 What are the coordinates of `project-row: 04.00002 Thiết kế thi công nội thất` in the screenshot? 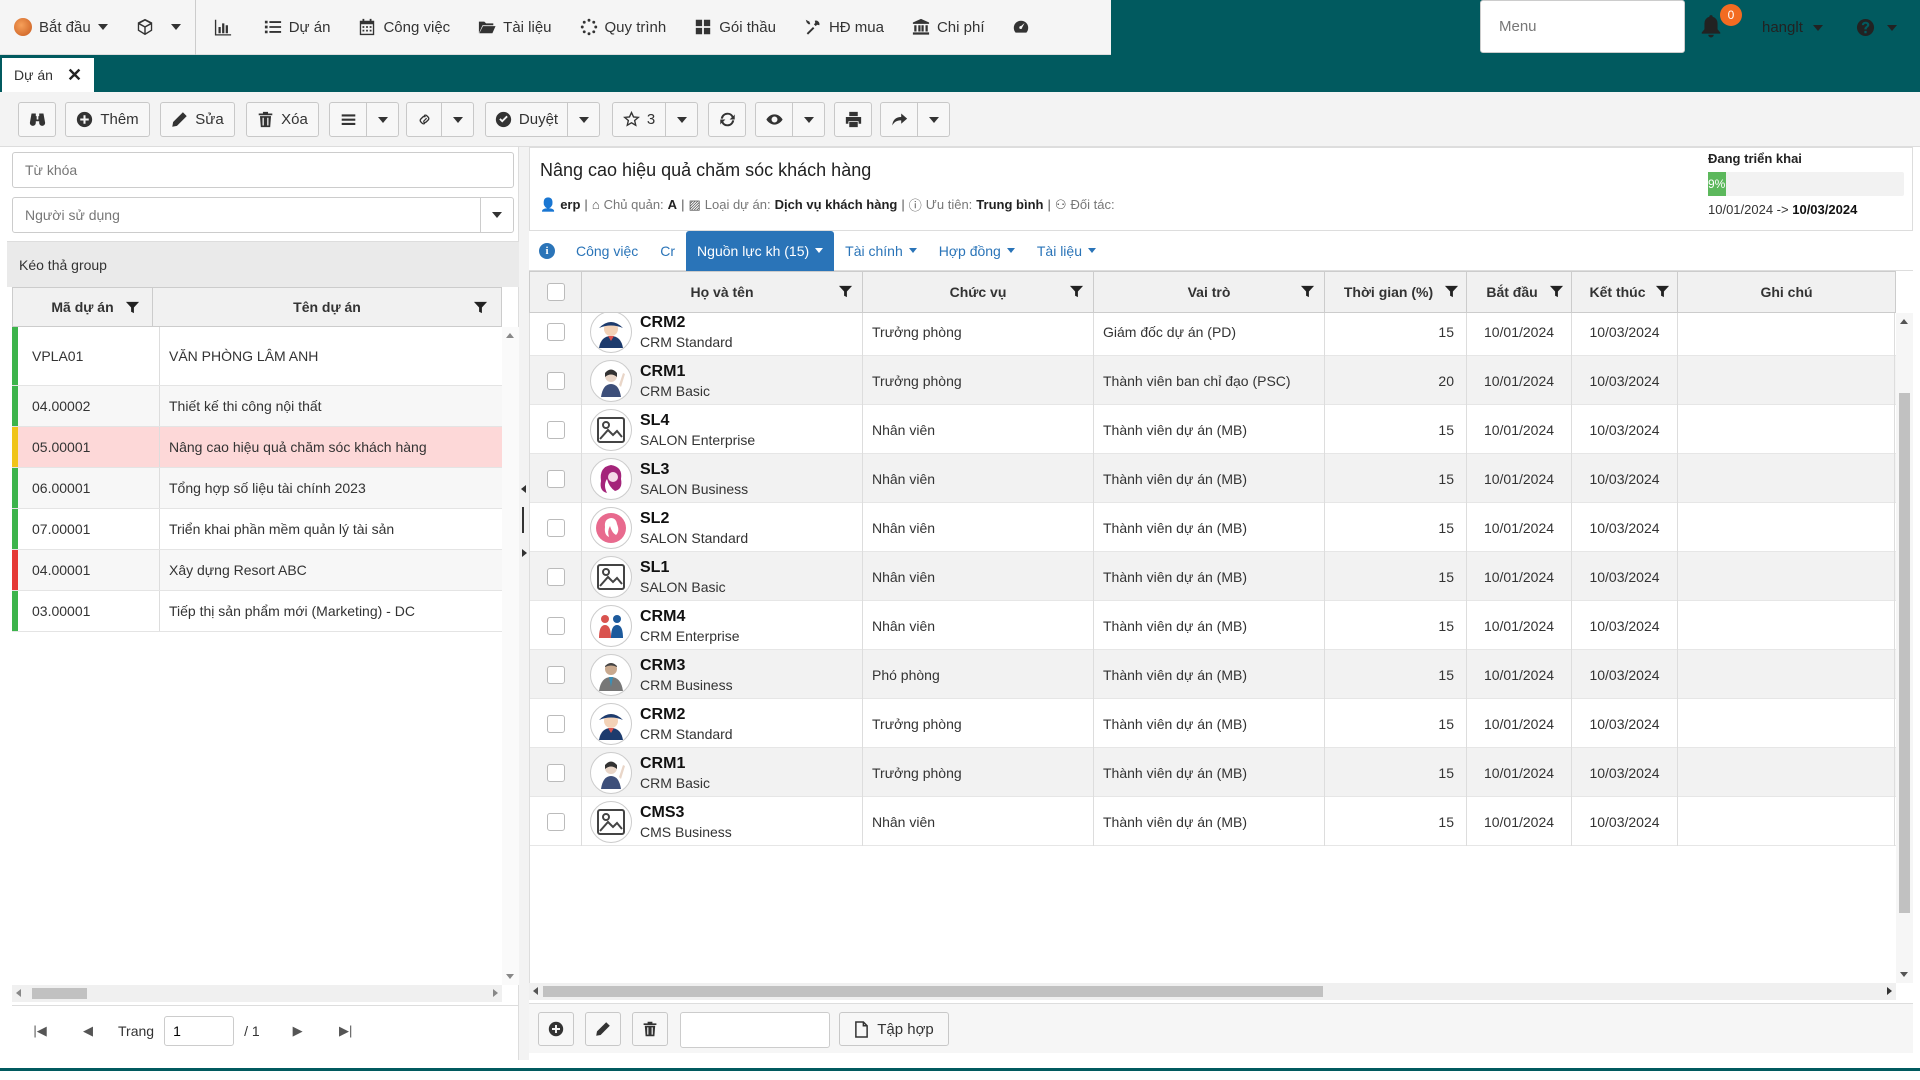 It's located at (257, 406).